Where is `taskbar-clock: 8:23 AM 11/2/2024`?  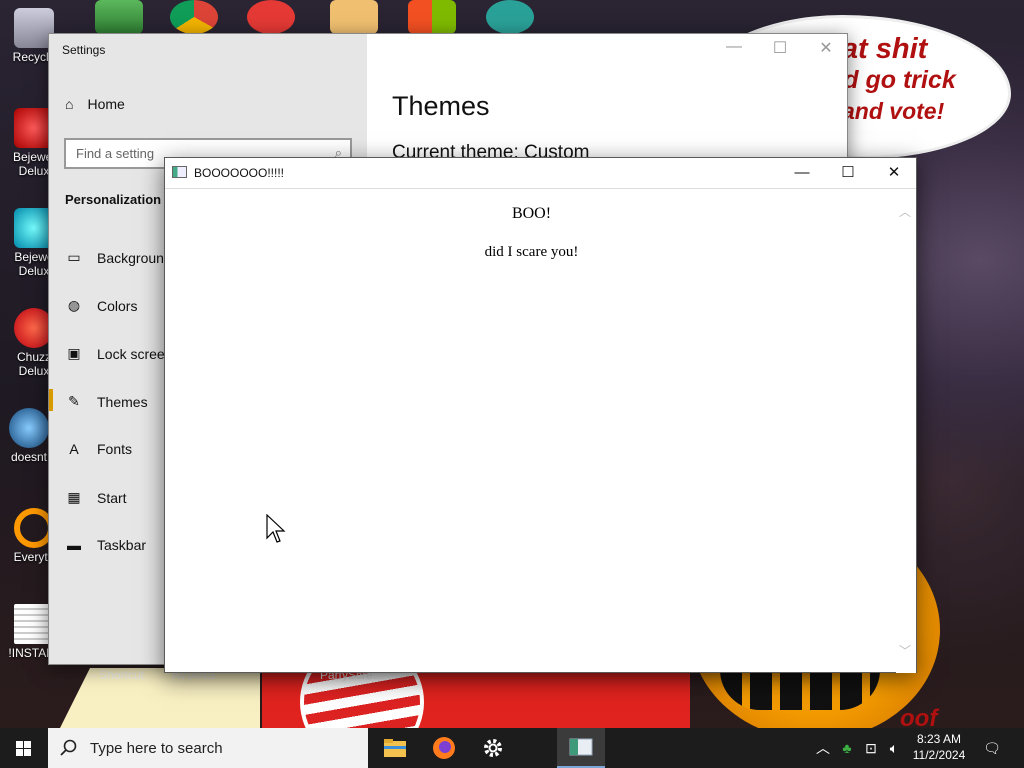
taskbar-clock: 8:23 AM 11/2/2024 is located at coordinates (939, 747).